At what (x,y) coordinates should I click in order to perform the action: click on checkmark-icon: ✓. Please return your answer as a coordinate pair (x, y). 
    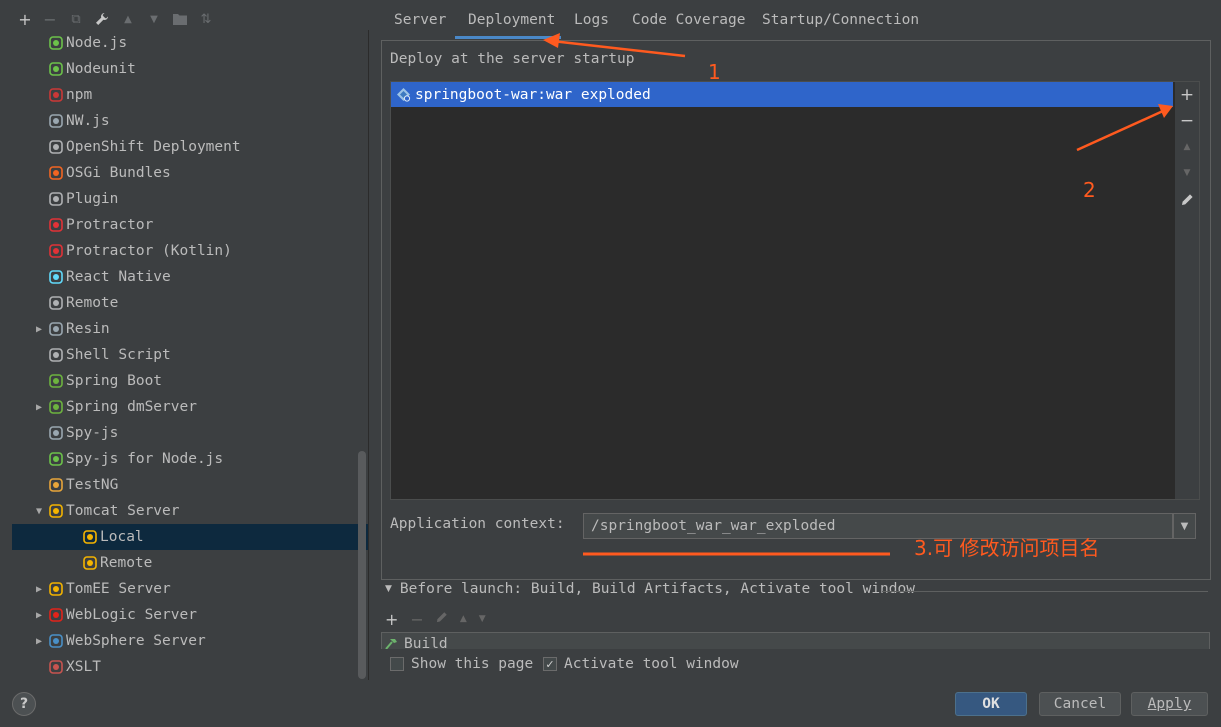
    Looking at the image, I should click on (550, 664).